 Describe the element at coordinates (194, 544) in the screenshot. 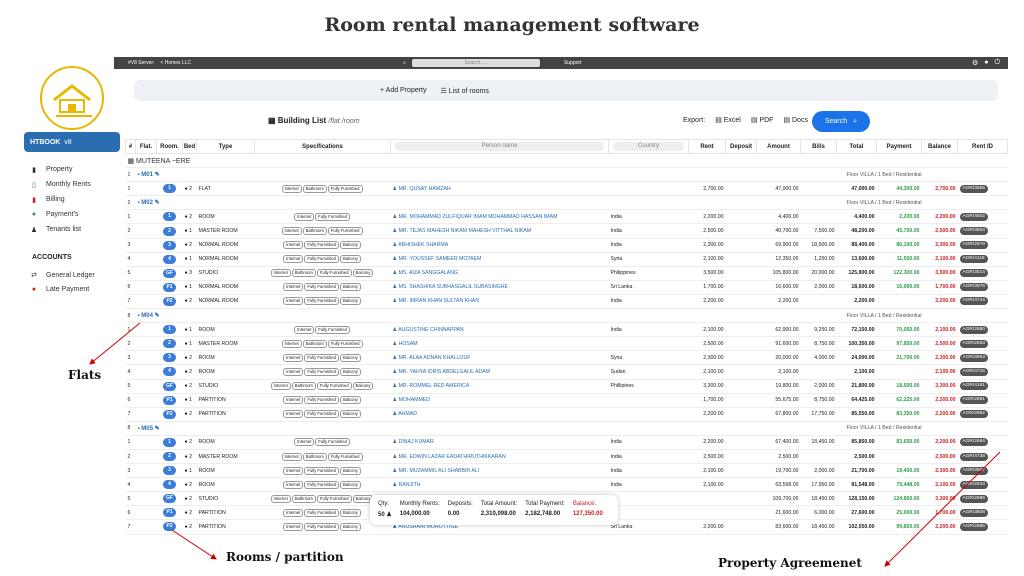

I see `rooms-arrow` at that location.